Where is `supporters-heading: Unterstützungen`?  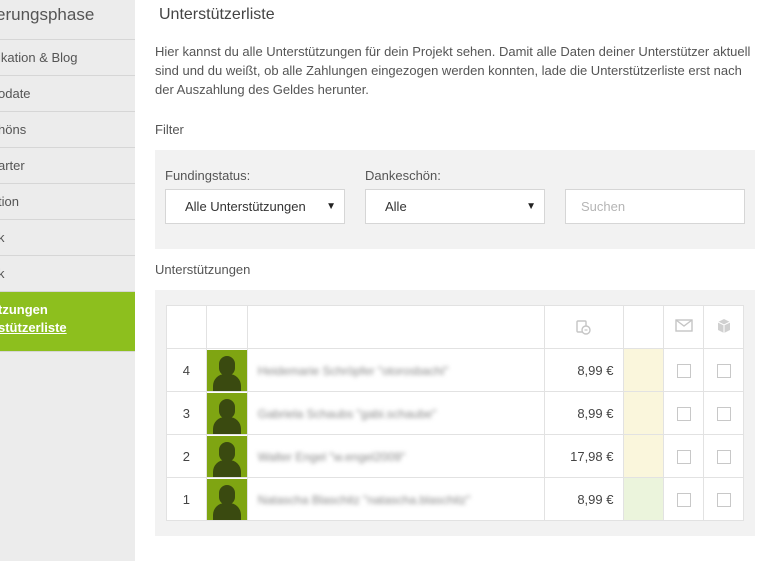 supporters-heading: Unterstützungen is located at coordinates (203, 269).